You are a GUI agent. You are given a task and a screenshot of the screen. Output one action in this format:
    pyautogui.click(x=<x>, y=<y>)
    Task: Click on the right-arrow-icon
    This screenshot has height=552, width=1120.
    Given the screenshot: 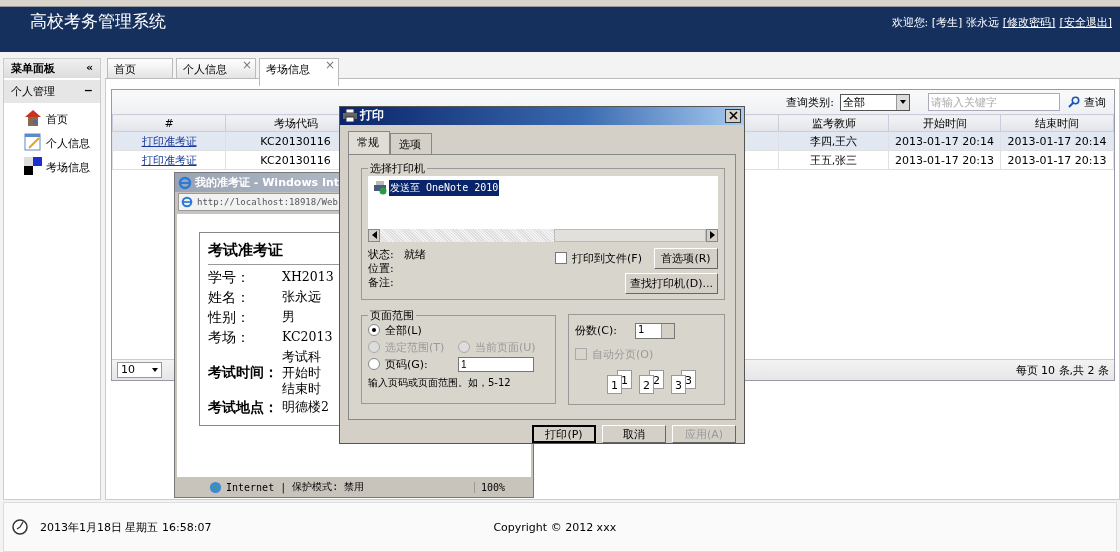 What is the action you would take?
    pyautogui.click(x=712, y=235)
    